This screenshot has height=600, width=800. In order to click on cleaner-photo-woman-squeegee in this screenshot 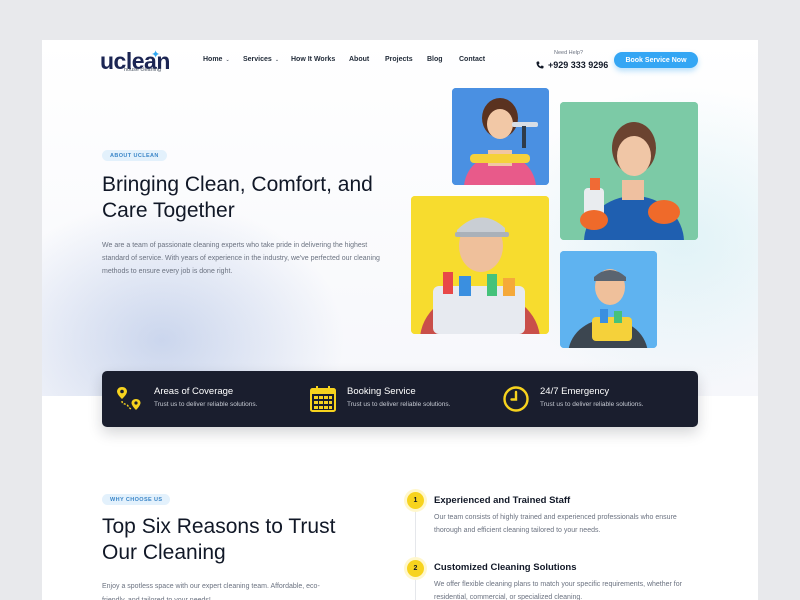, I will do `click(500, 136)`.